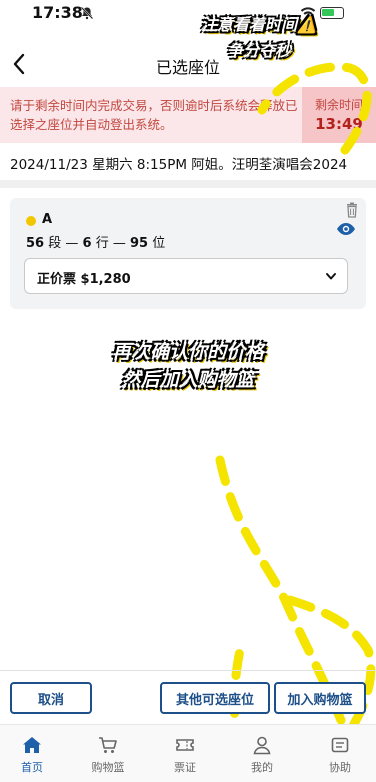 This screenshot has width=376, height=782. What do you see at coordinates (159, 243) in the screenshot?
I see `seat-unit: 位` at bounding box center [159, 243].